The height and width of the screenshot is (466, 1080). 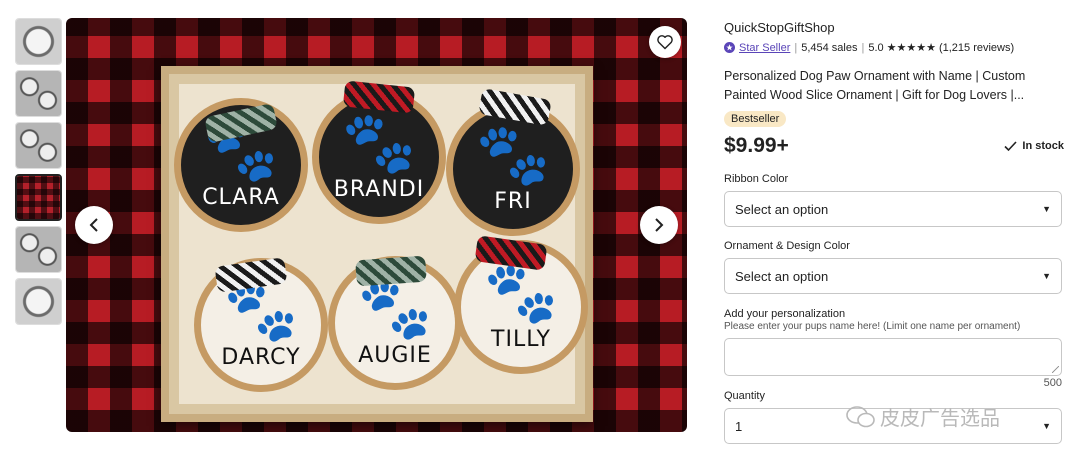 I want to click on previous-image-button, so click(x=94, y=225).